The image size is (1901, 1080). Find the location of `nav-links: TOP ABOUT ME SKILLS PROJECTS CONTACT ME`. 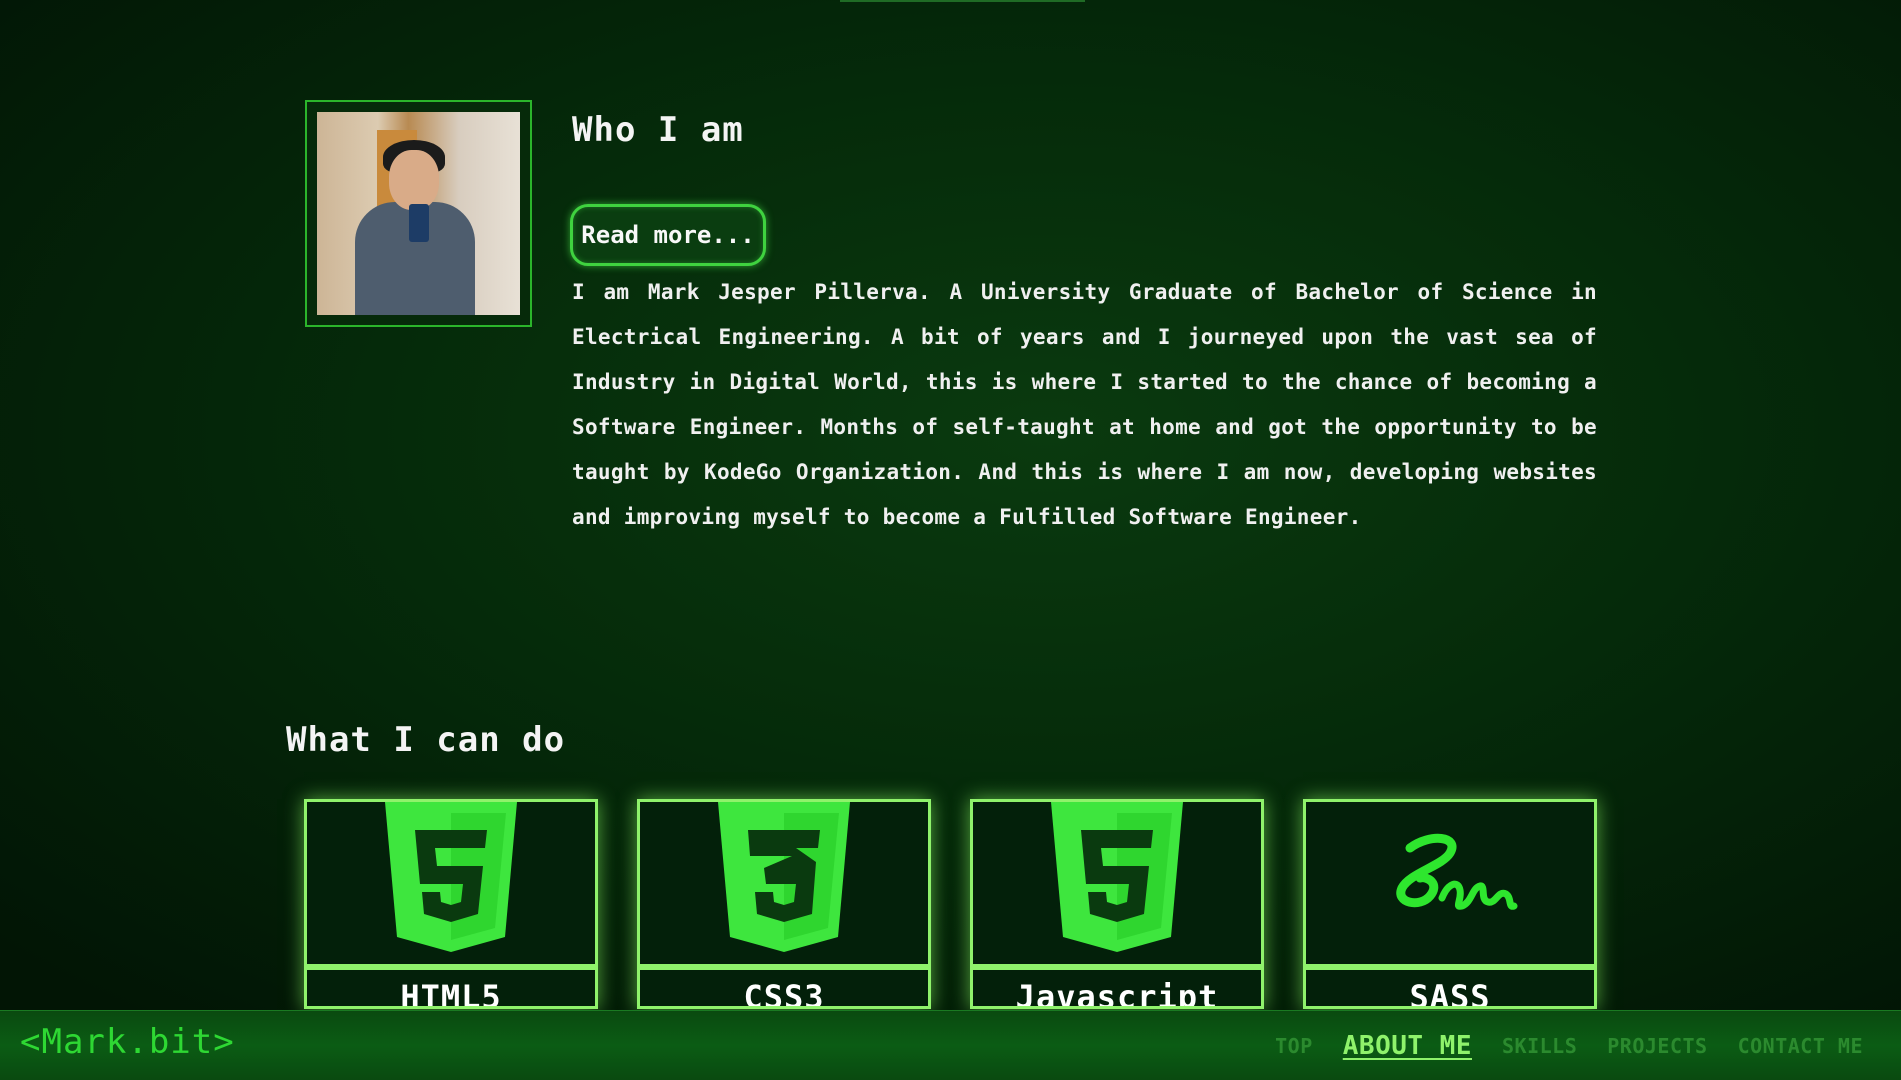

nav-links: TOP ABOUT ME SKILLS PROJECTS CONTACT ME is located at coordinates (1569, 1046).